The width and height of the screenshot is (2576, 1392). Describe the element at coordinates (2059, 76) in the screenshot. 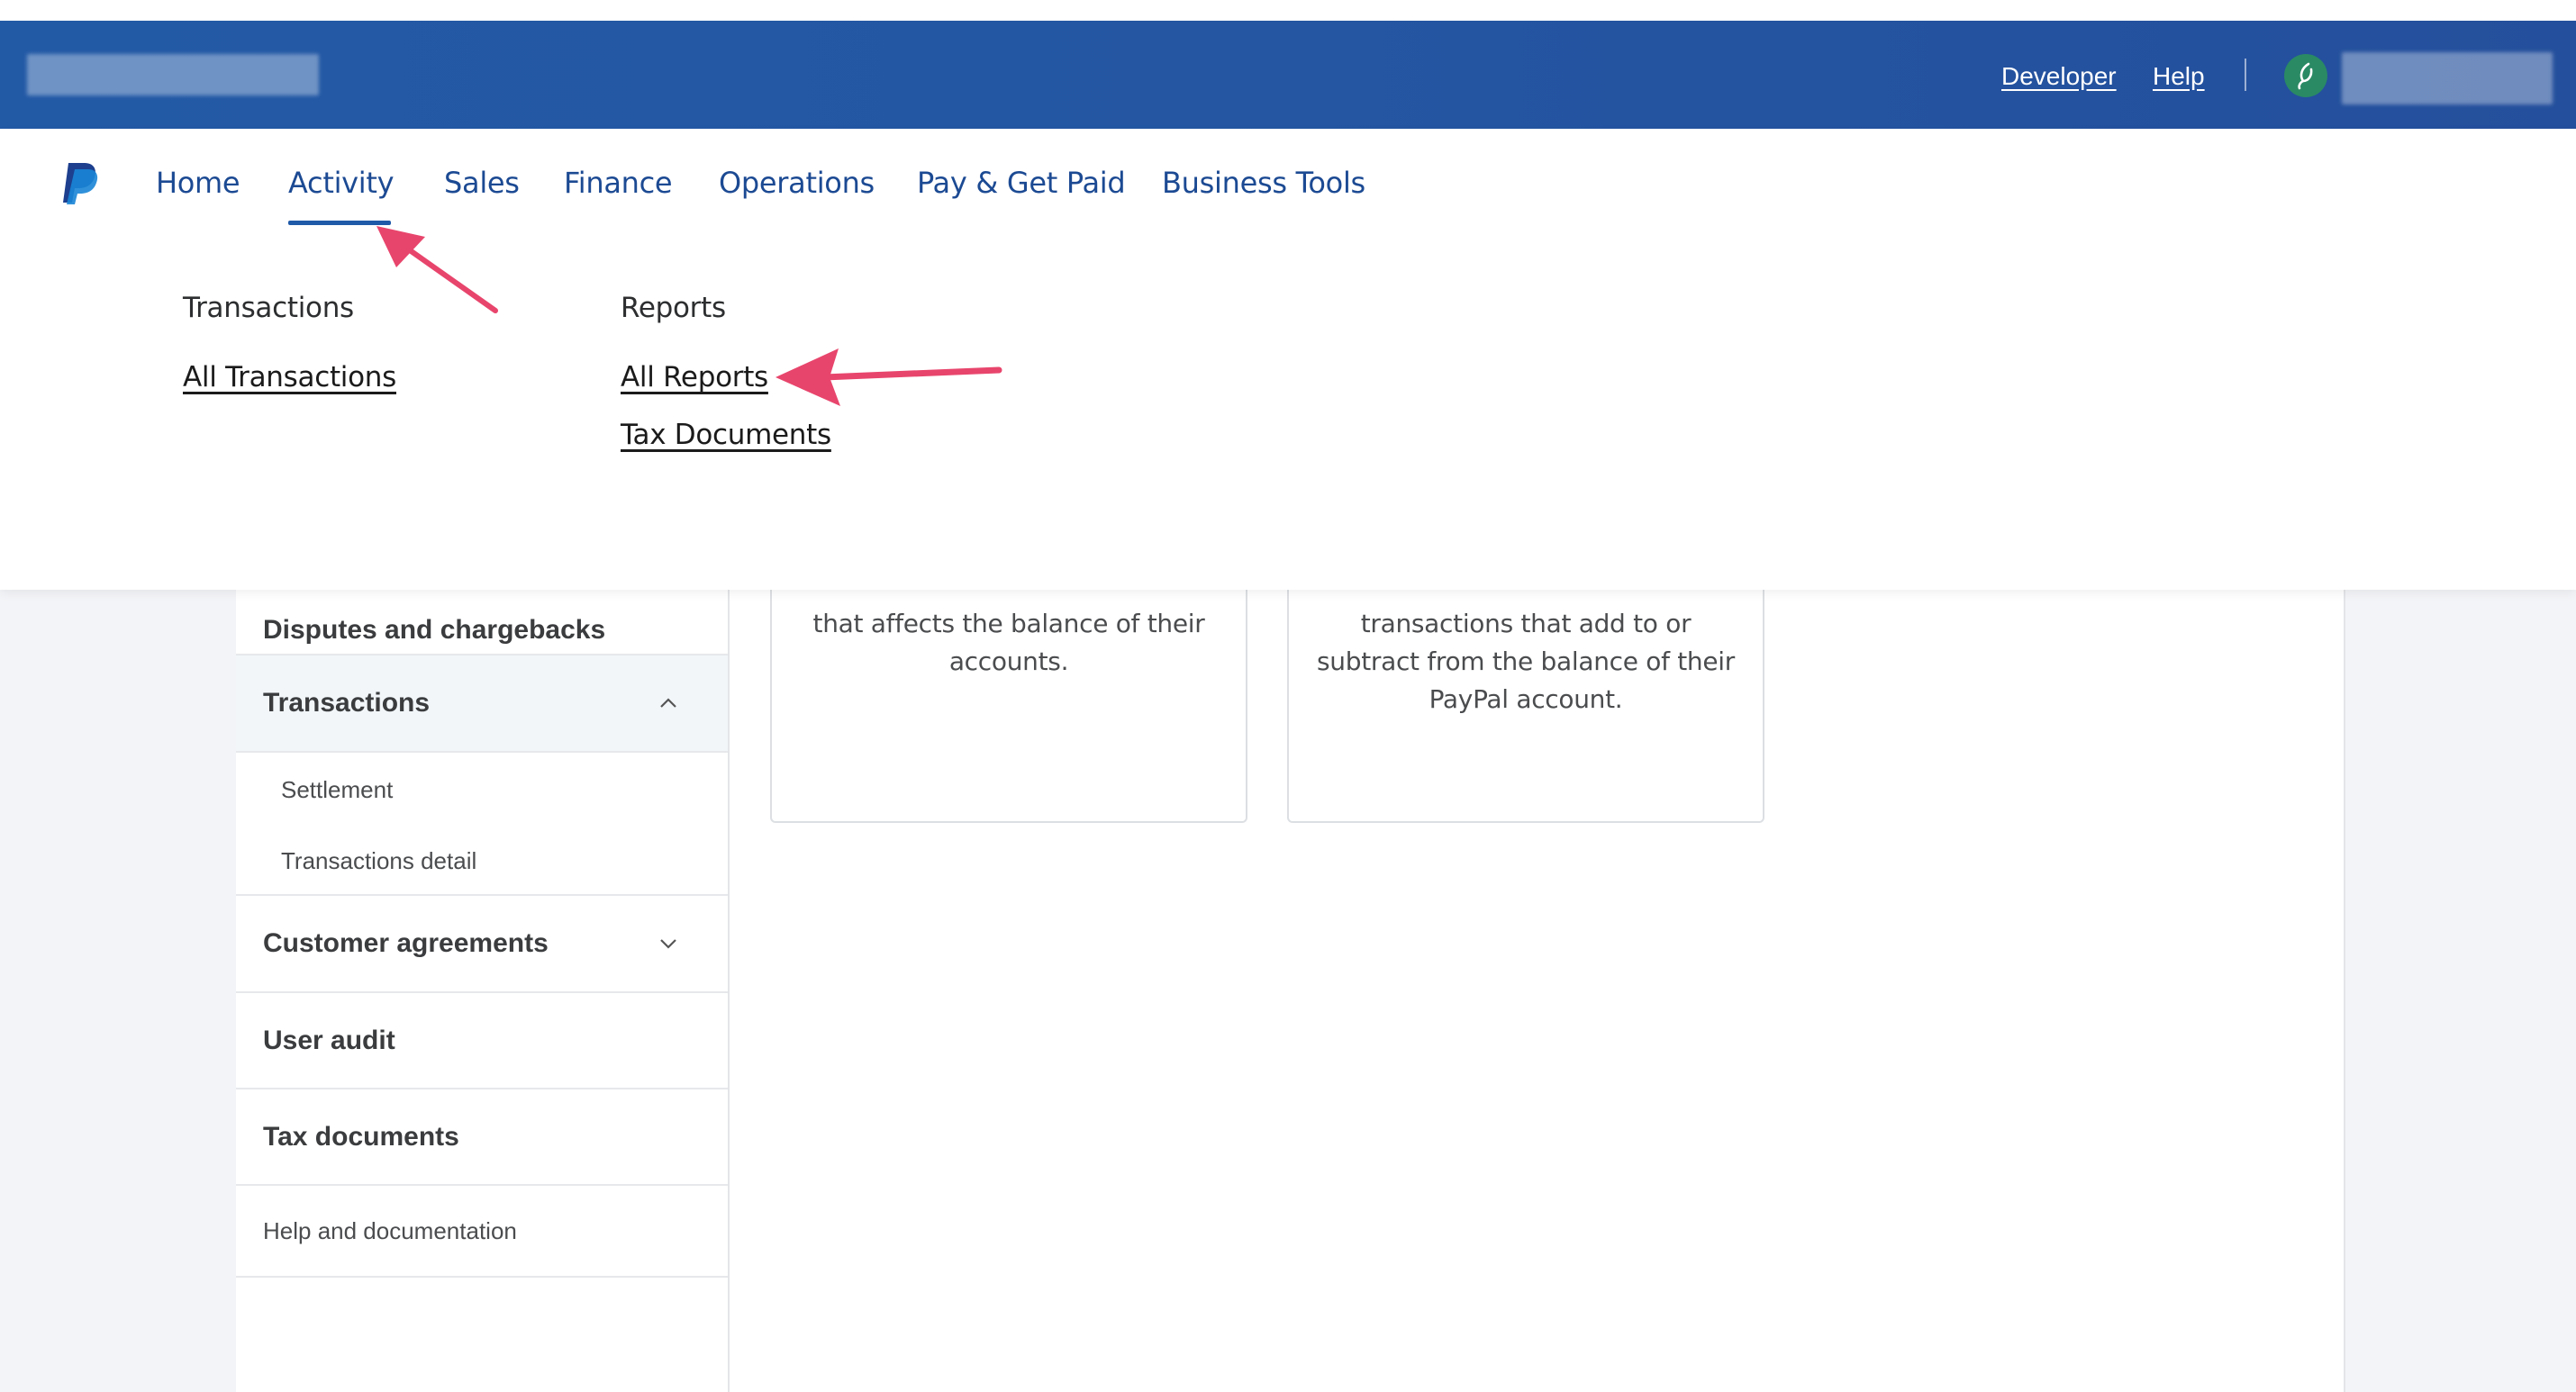

I see `developer-link: Developer` at that location.